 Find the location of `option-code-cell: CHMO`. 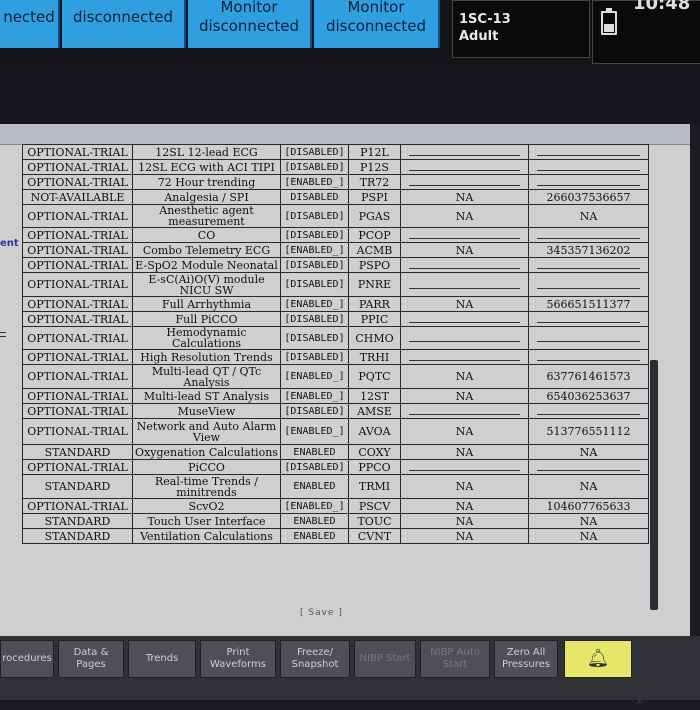

option-code-cell: CHMO is located at coordinates (374, 338).